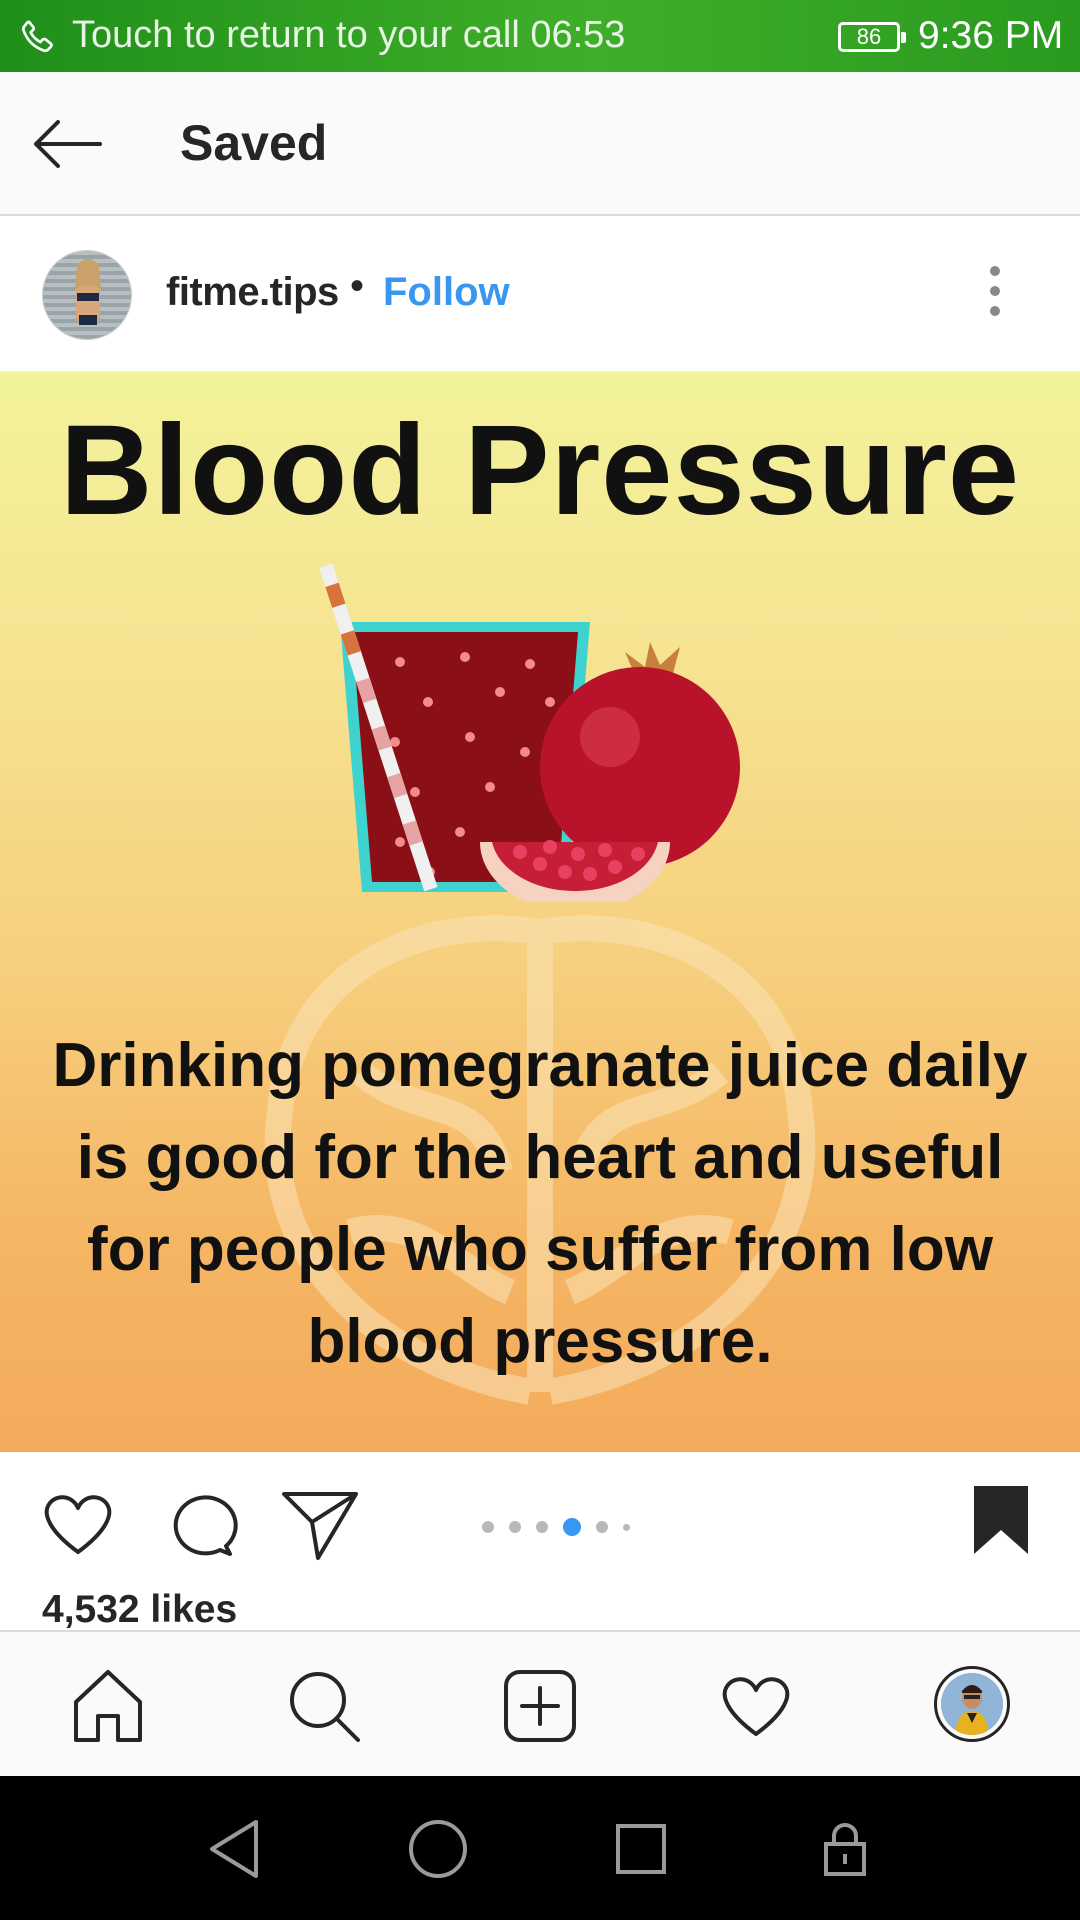 The height and width of the screenshot is (1920, 1080). Describe the element at coordinates (254, 143) in the screenshot. I see `page-title: Saved` at that location.